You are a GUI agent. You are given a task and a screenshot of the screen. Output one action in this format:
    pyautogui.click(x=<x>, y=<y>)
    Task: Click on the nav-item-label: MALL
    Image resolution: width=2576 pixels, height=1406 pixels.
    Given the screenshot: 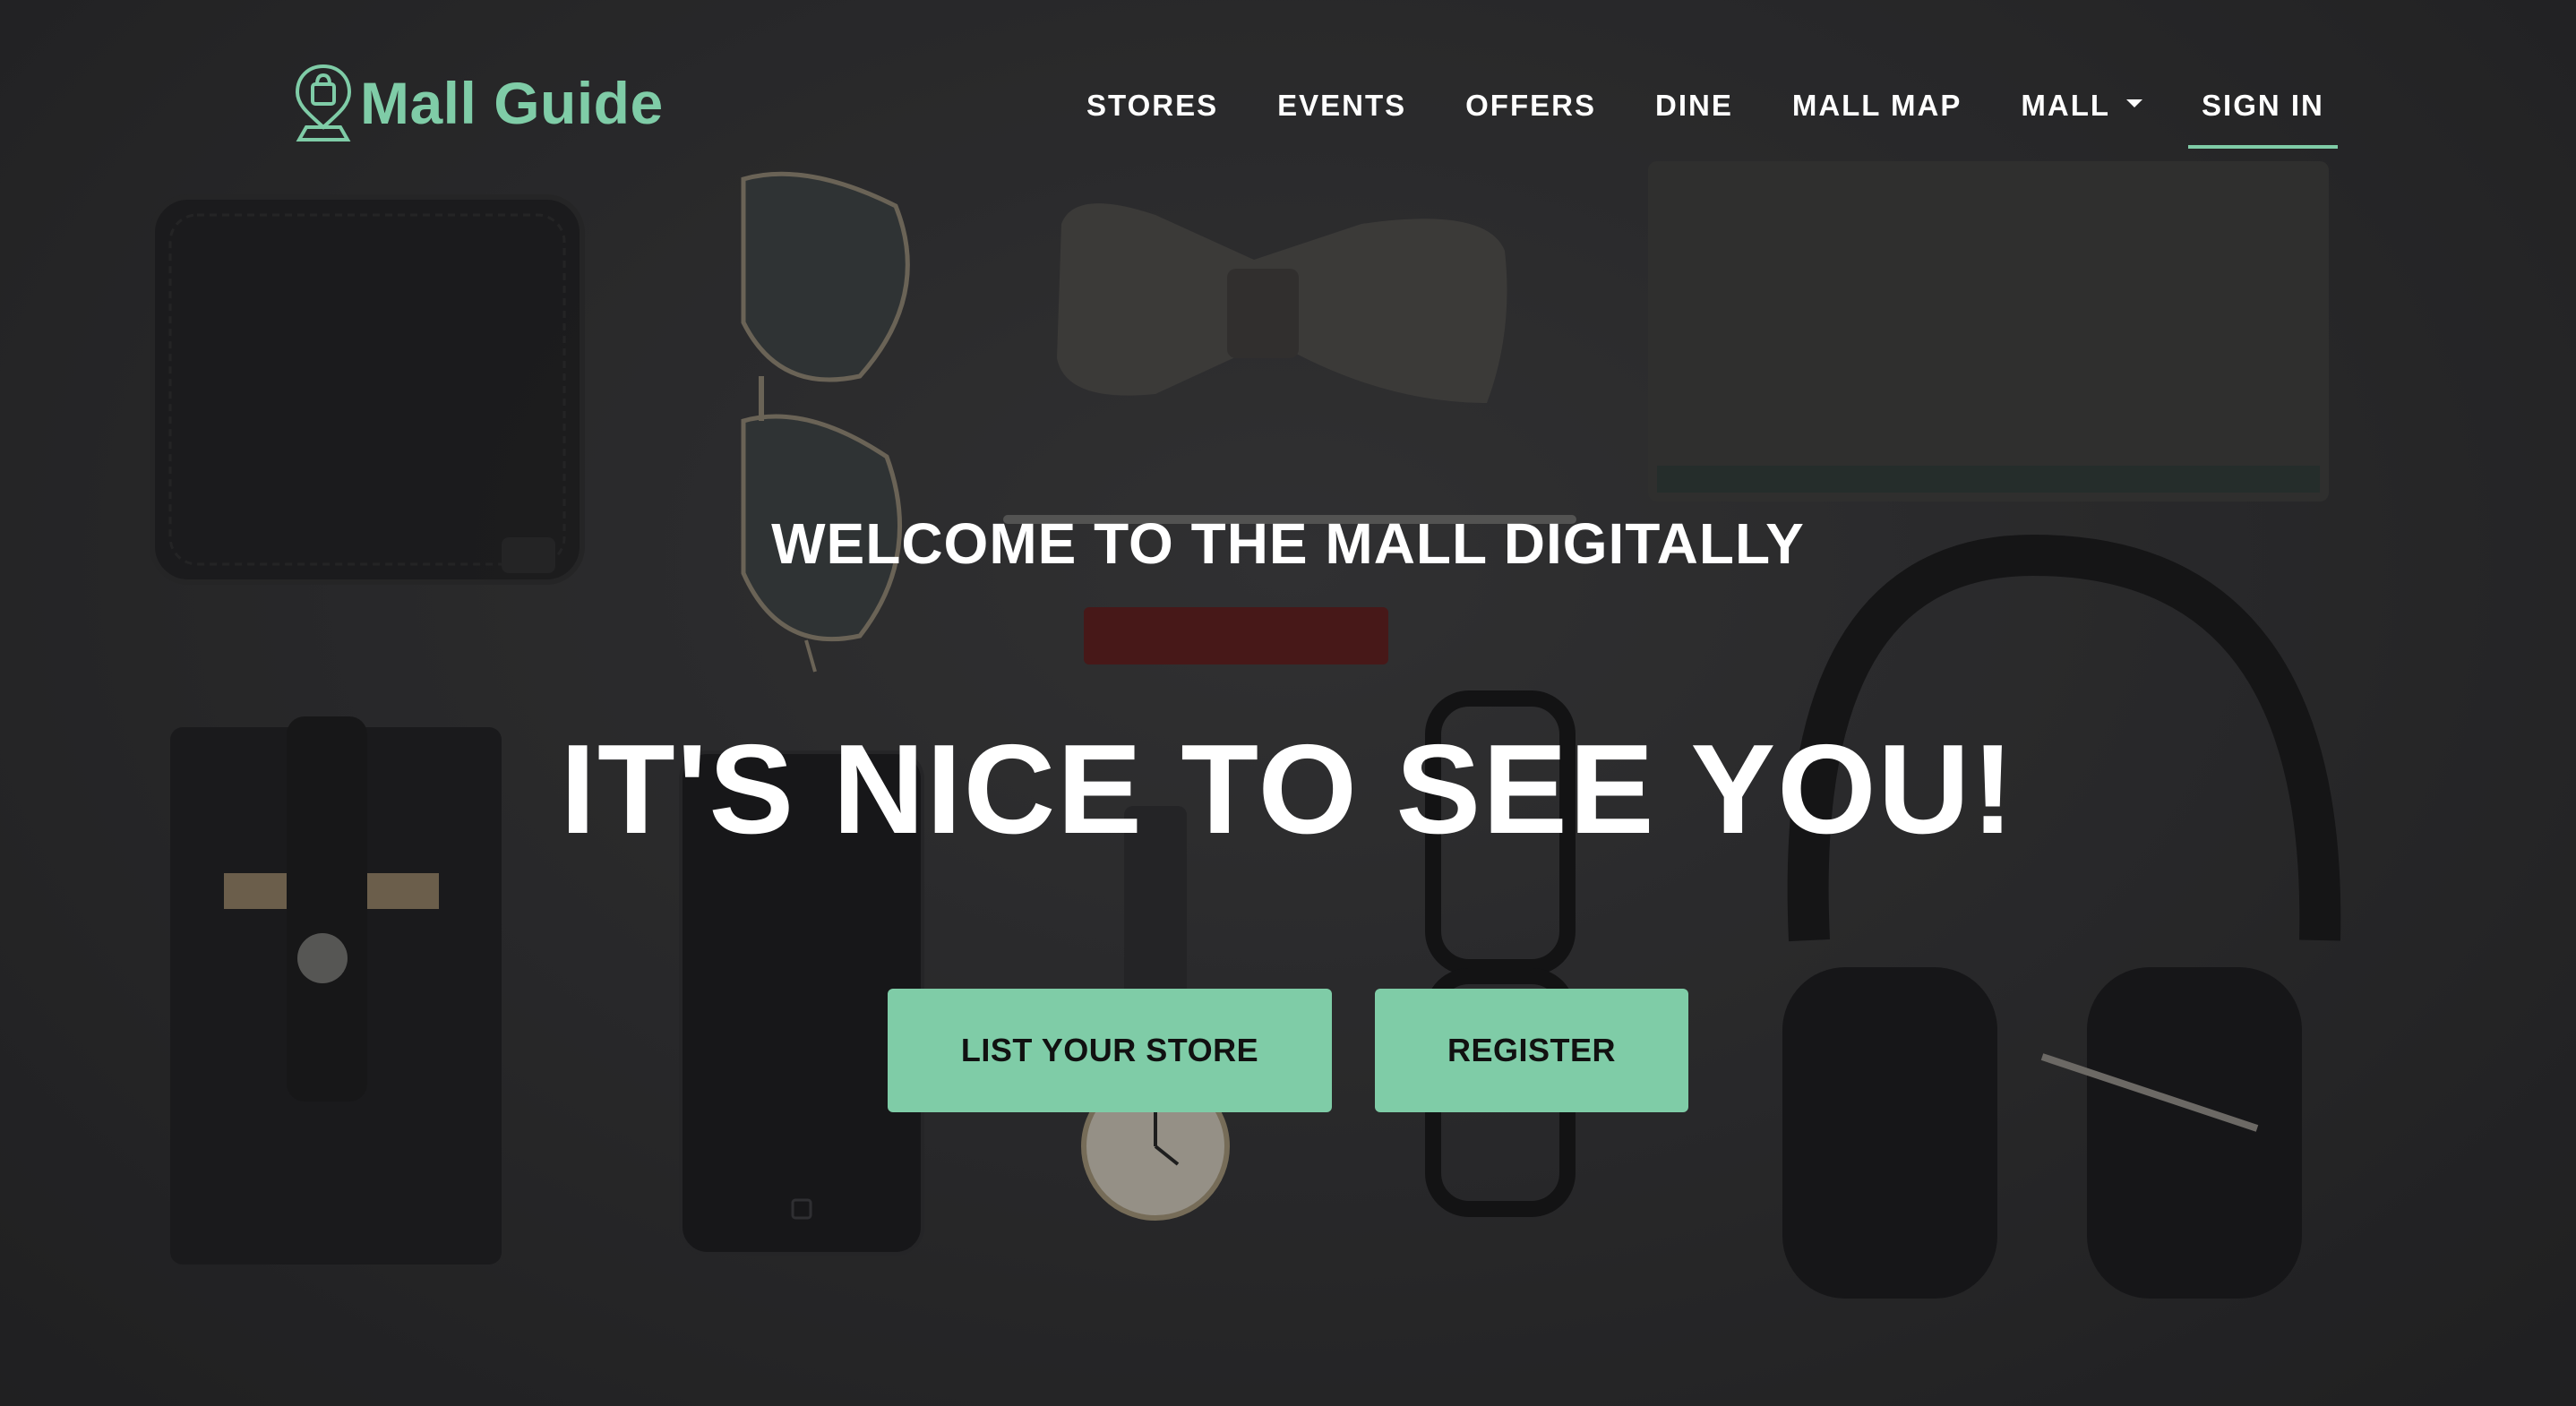 What is the action you would take?
    pyautogui.click(x=2066, y=105)
    